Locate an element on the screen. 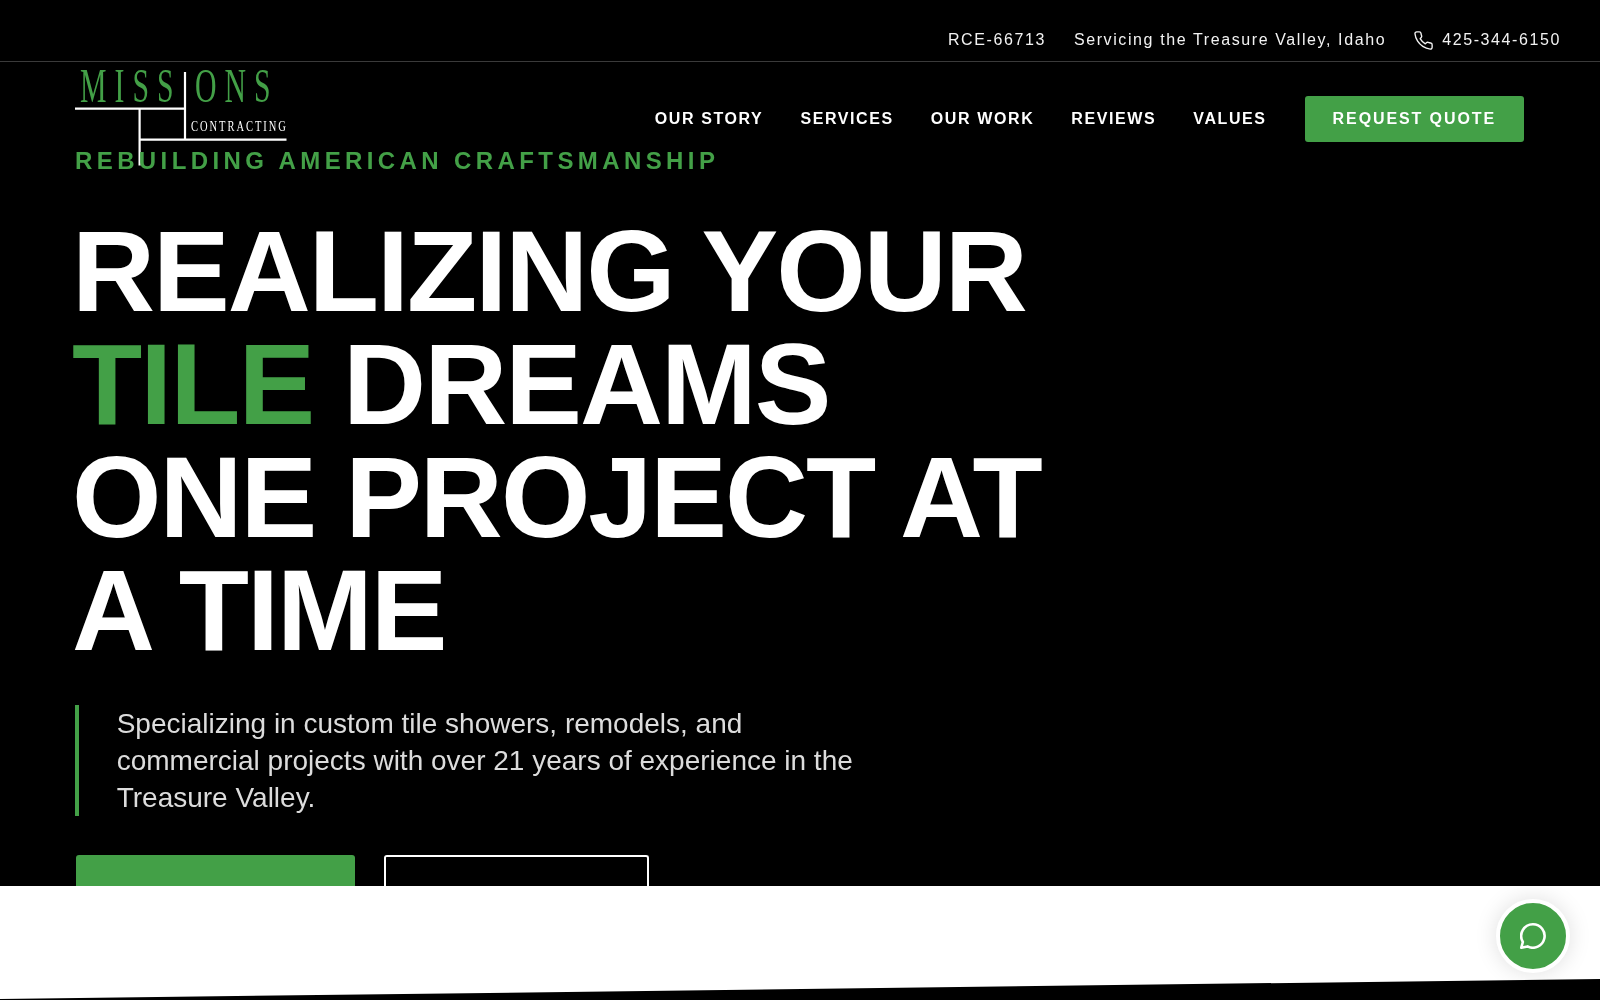  phone-link: 425-344-6150 is located at coordinates (1487, 40).